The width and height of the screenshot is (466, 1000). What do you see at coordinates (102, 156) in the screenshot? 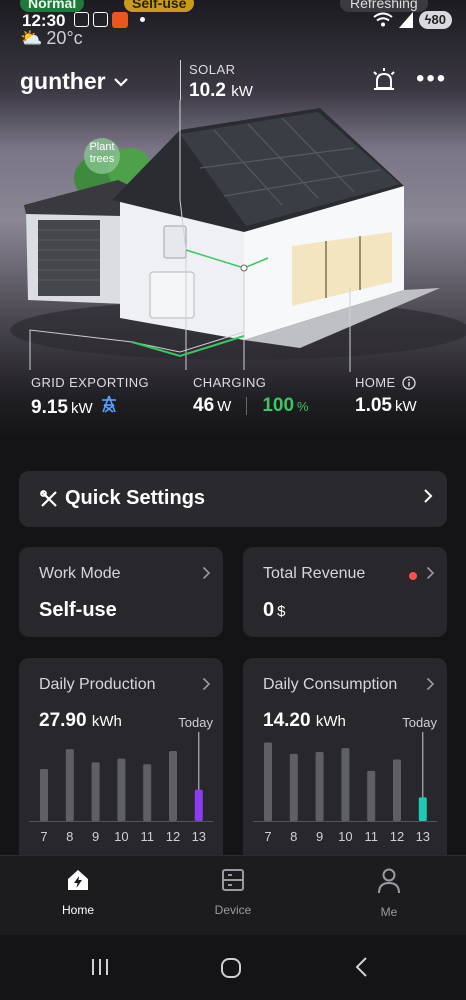
I see `plant-trees-badge: Plant trees` at bounding box center [102, 156].